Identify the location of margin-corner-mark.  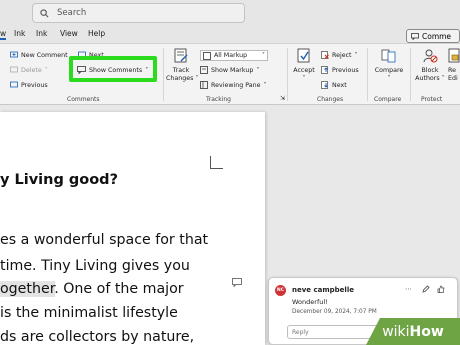
(216, 162).